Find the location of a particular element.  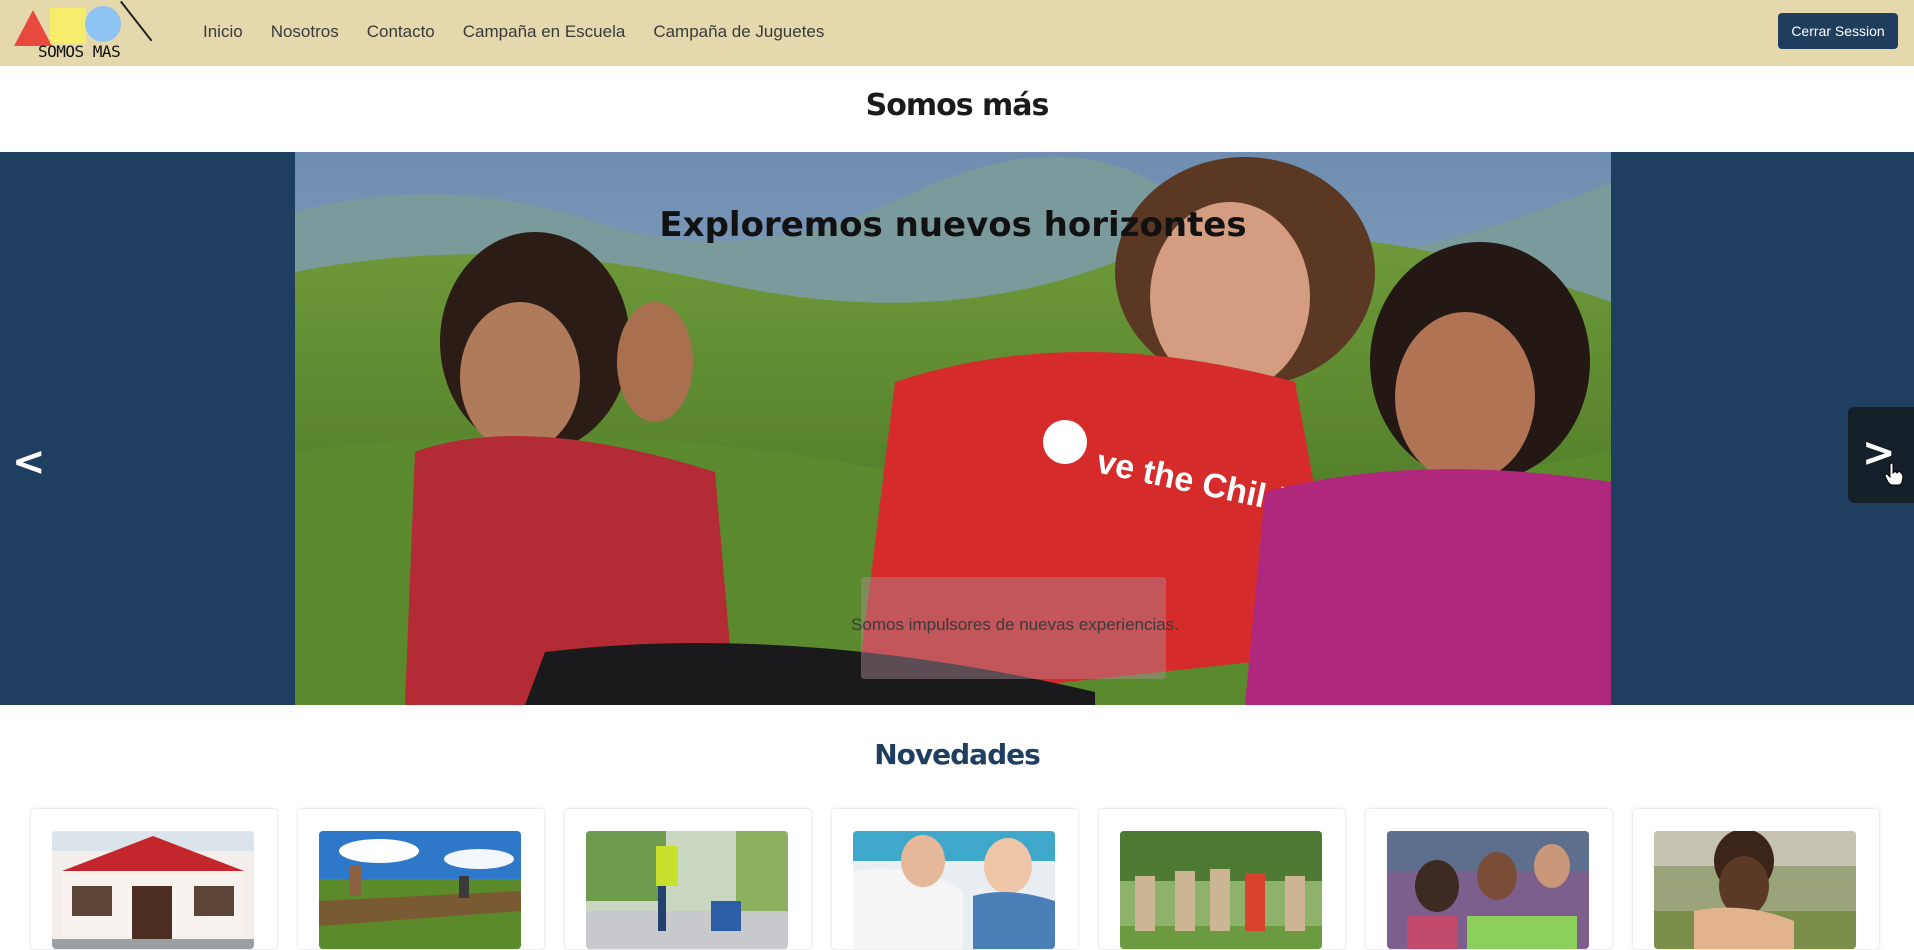

classroom-activity-image is located at coordinates (1488, 890).